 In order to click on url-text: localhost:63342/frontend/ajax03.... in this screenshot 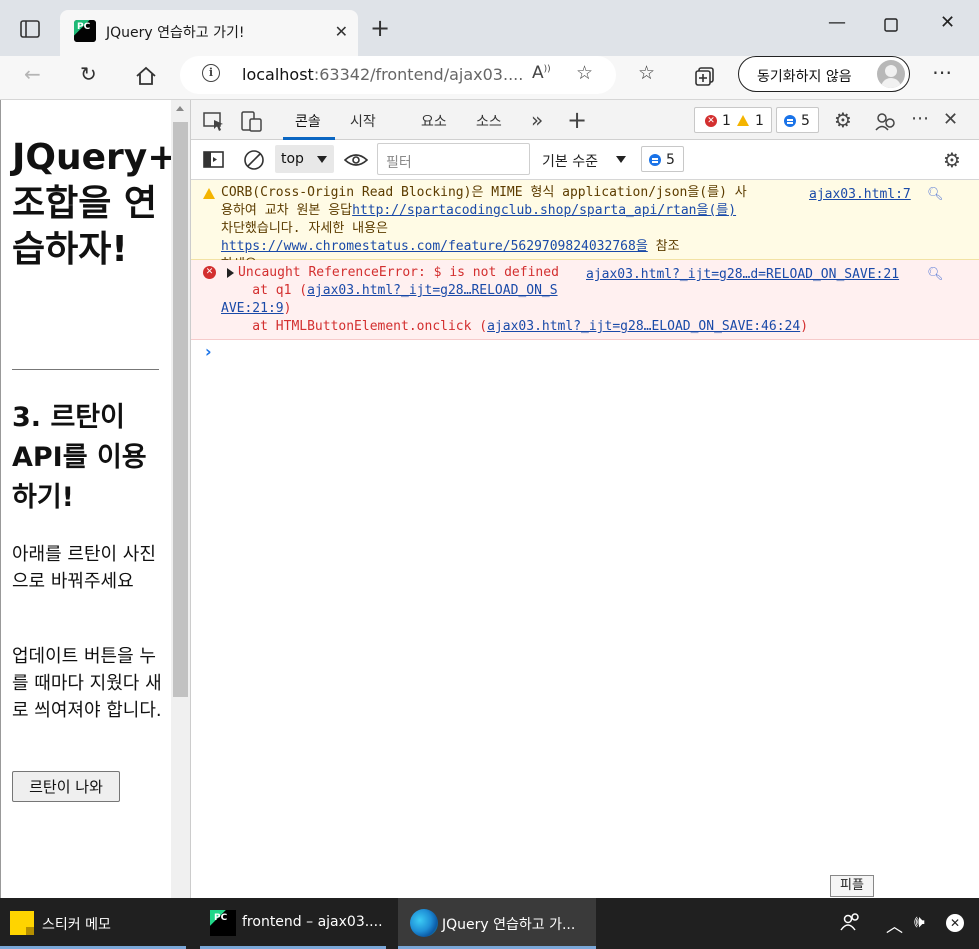, I will do `click(382, 74)`.